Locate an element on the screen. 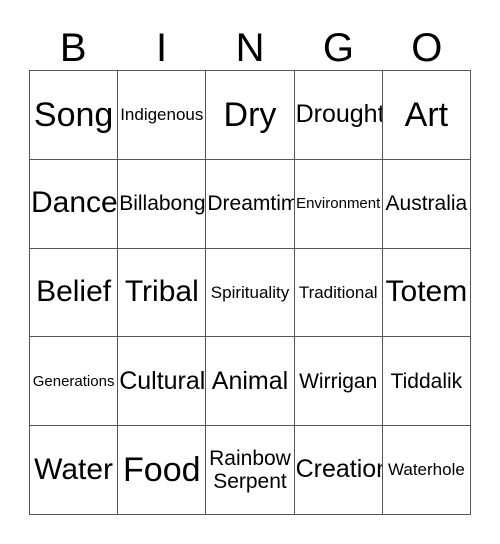  bingo-cell-label: Creation is located at coordinates (339, 469).